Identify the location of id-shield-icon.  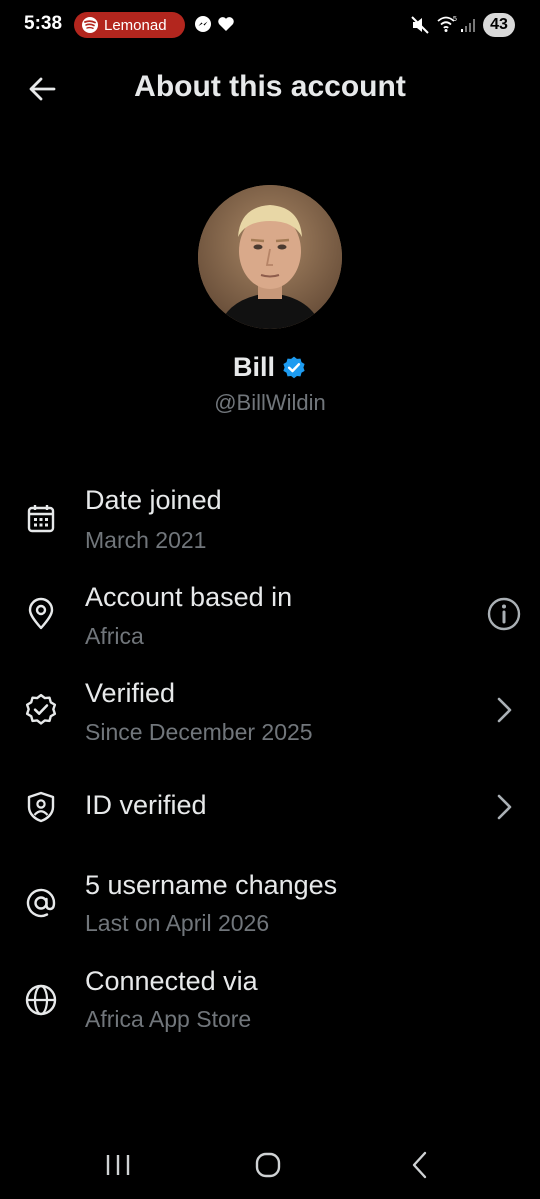
(41, 807).